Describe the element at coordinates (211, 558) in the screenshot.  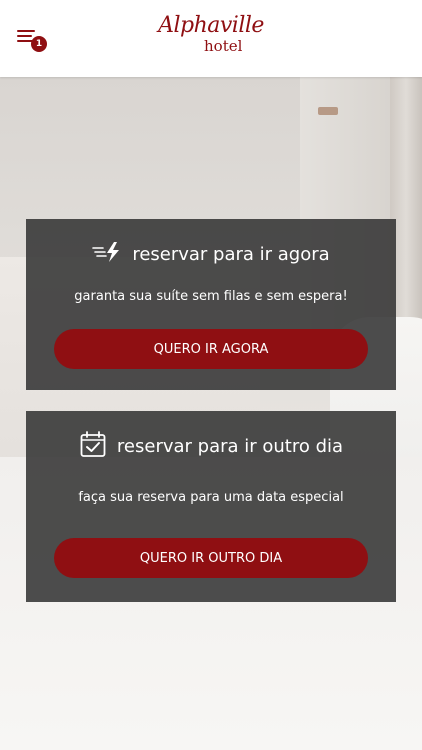
I see `book-later-button: QUERO IR OUTRO DIA` at that location.